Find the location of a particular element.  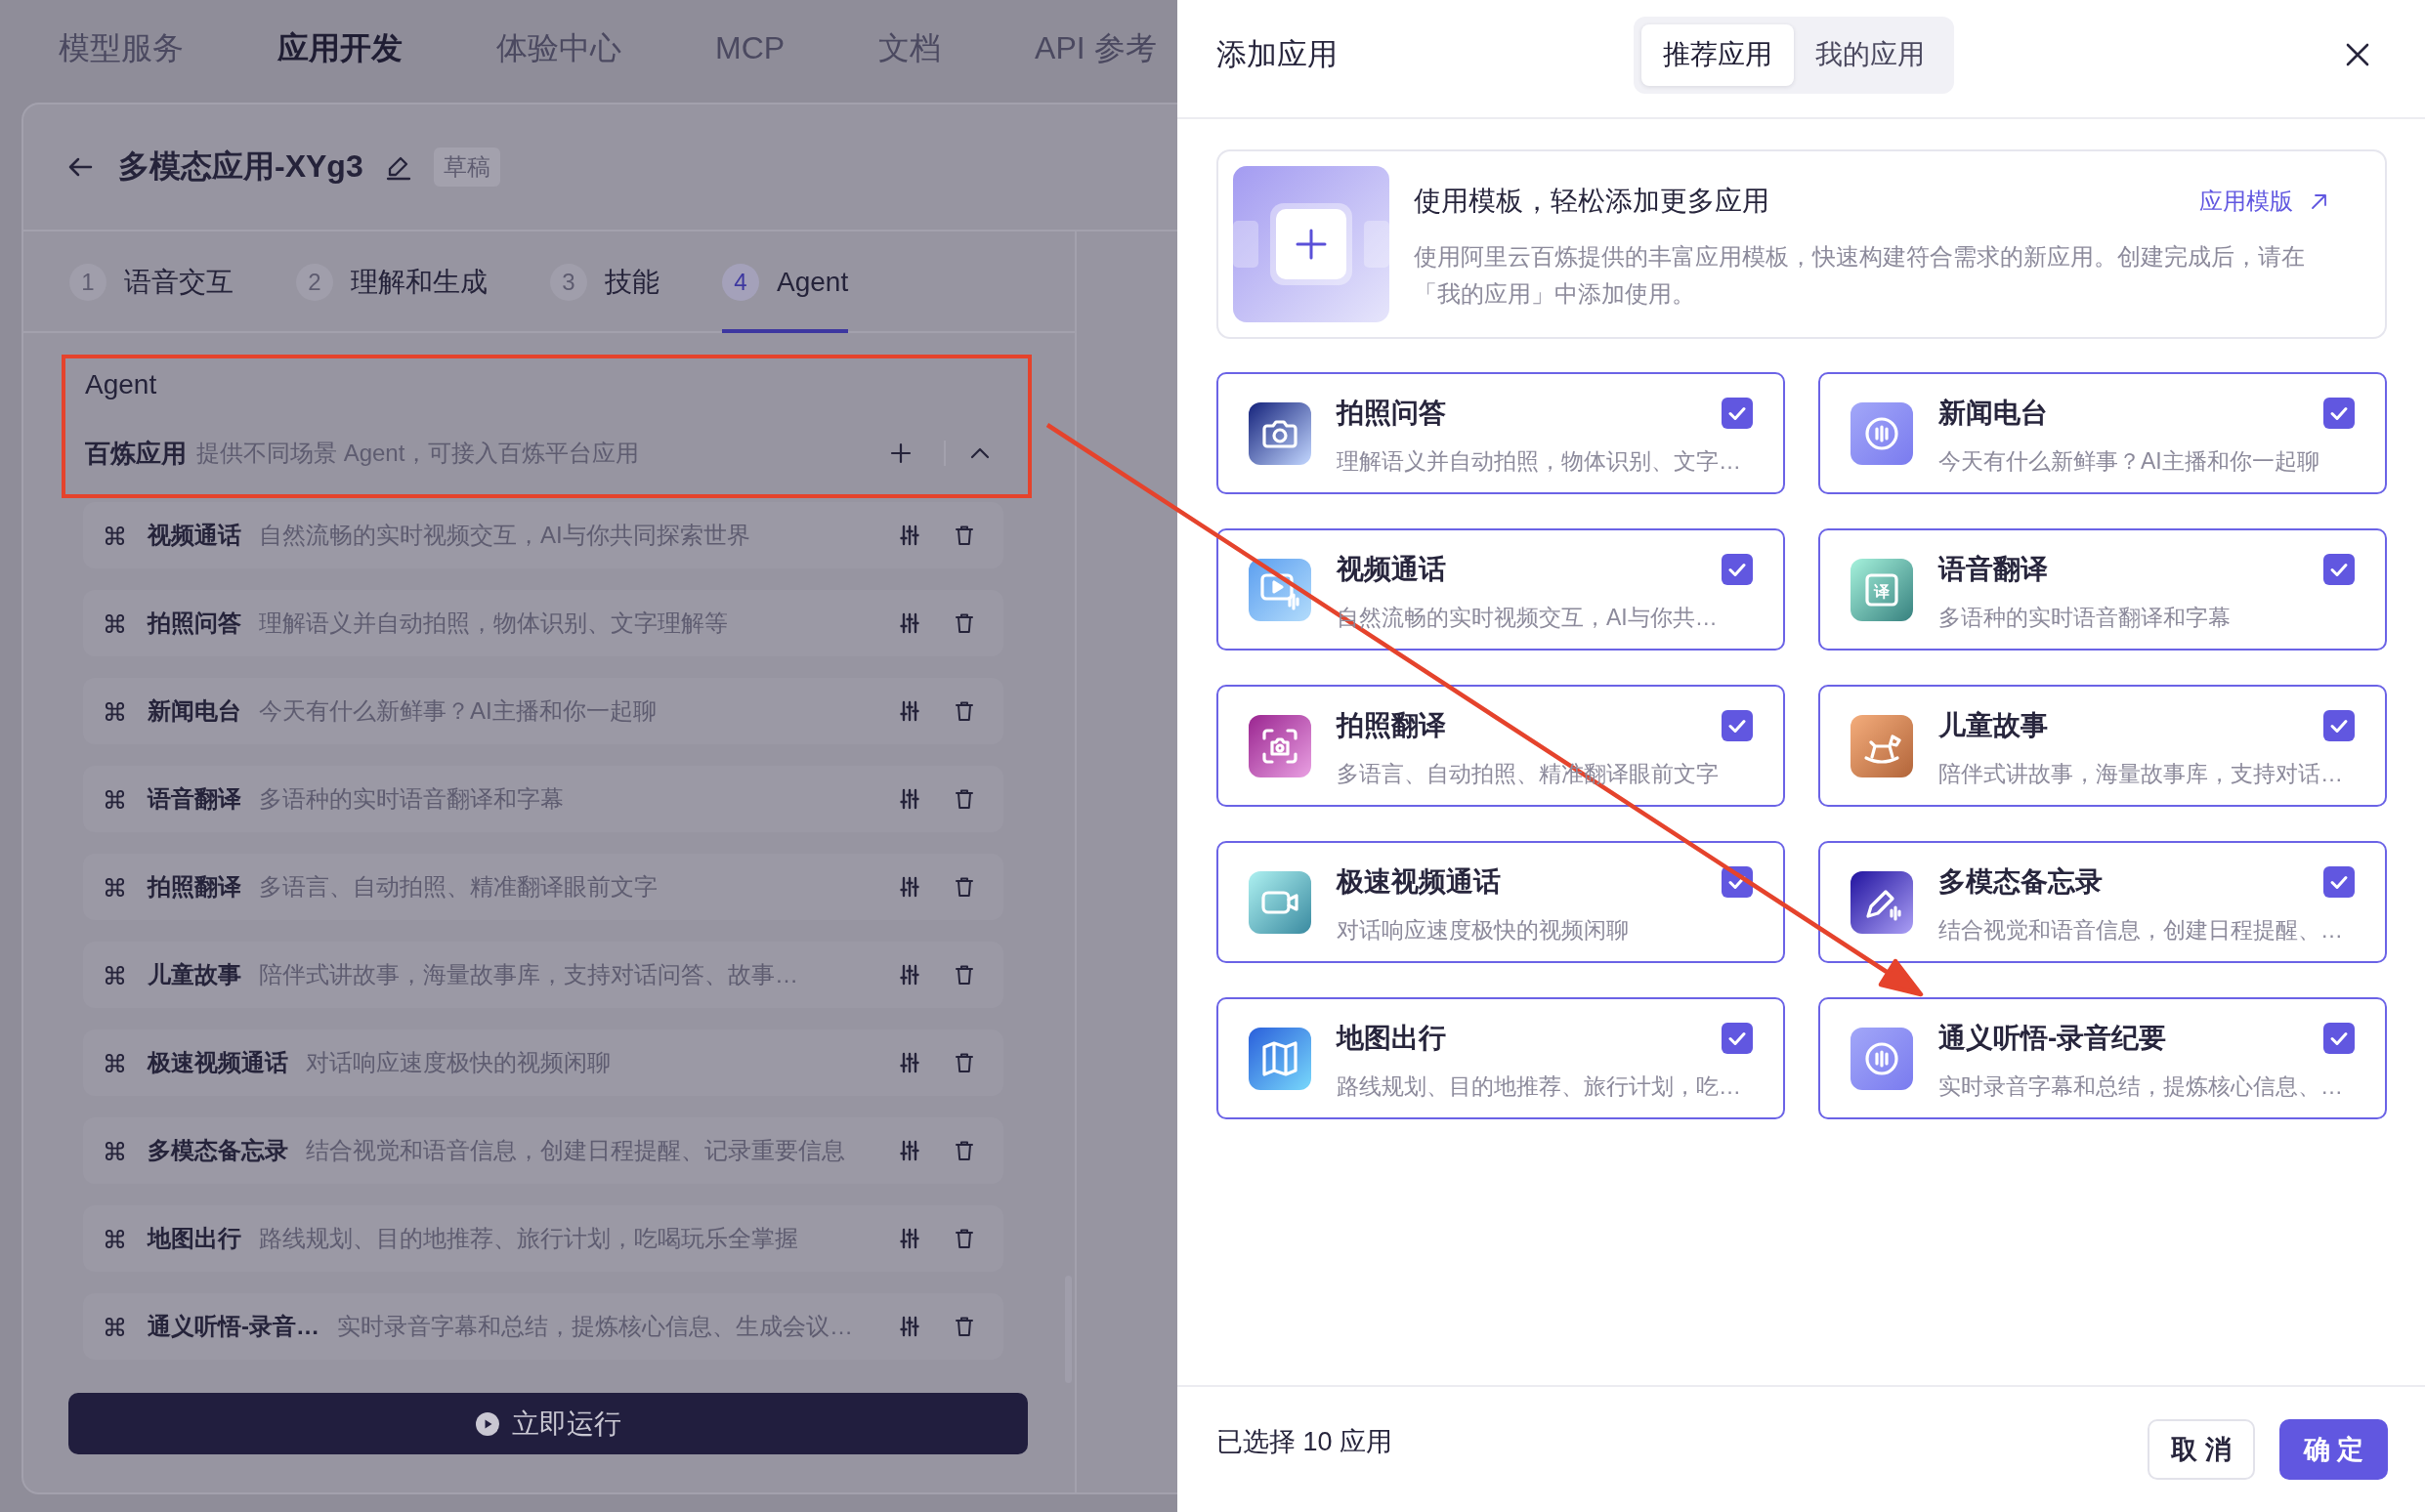

app-card-title: 儿童故事 is located at coordinates (1993, 725).